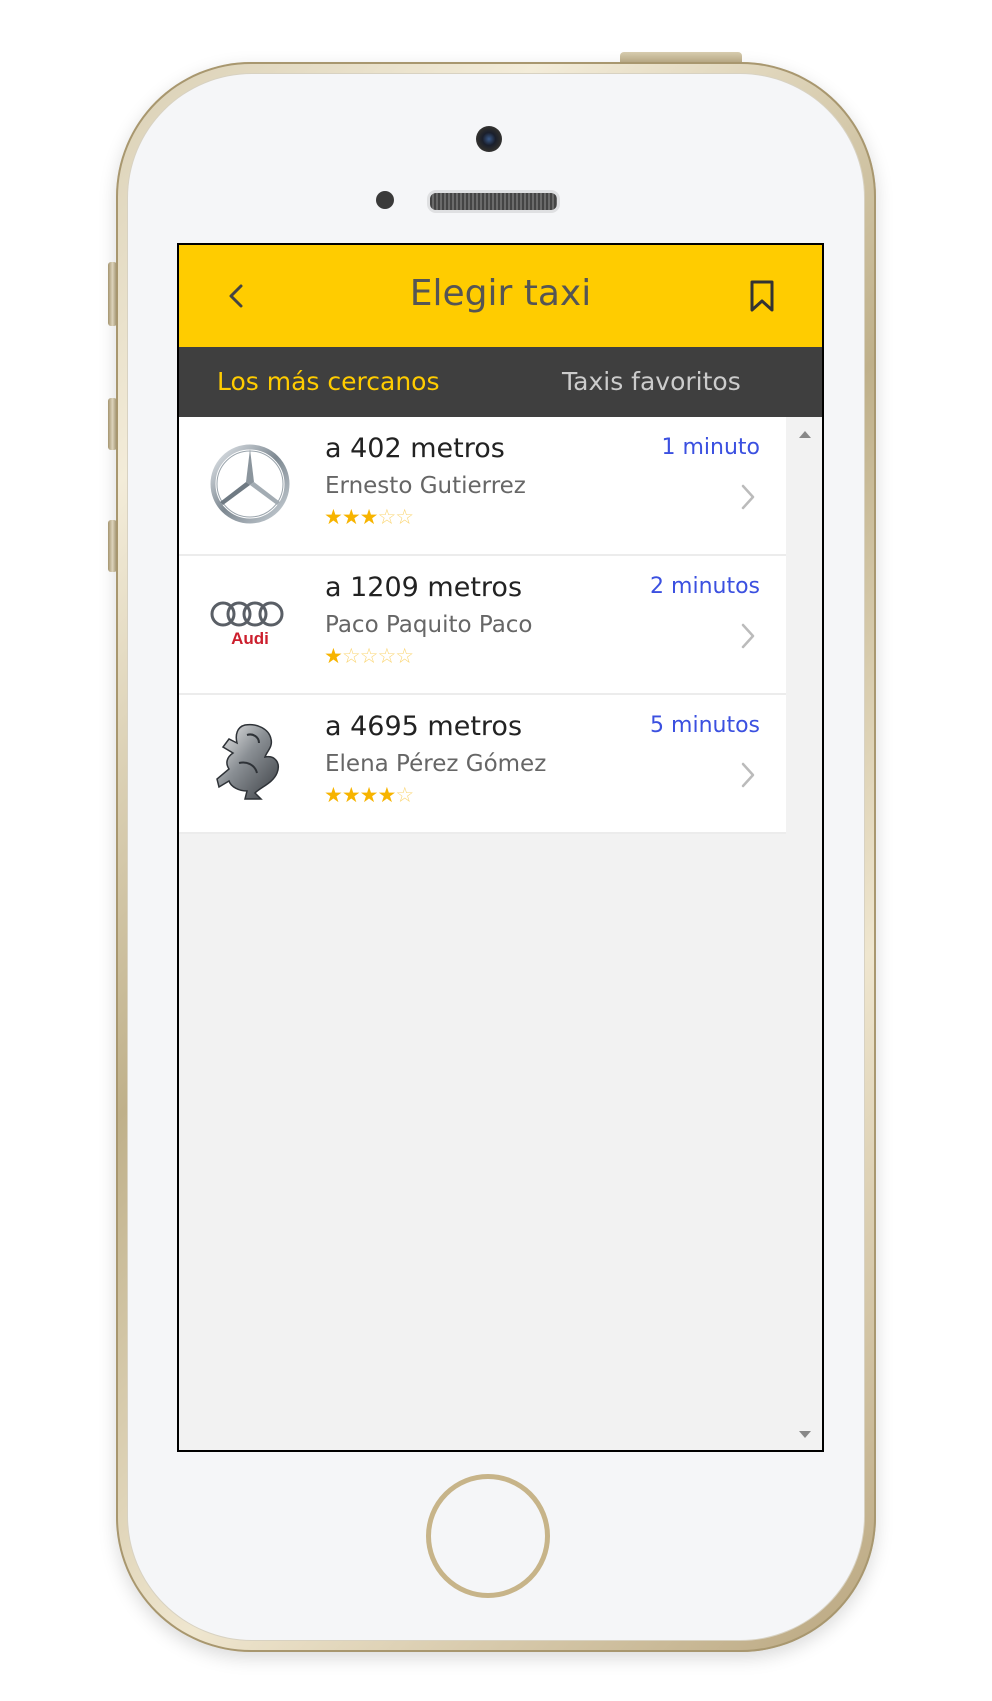 The height and width of the screenshot is (1701, 992). I want to click on eta-text: 5 minutos, so click(705, 725).